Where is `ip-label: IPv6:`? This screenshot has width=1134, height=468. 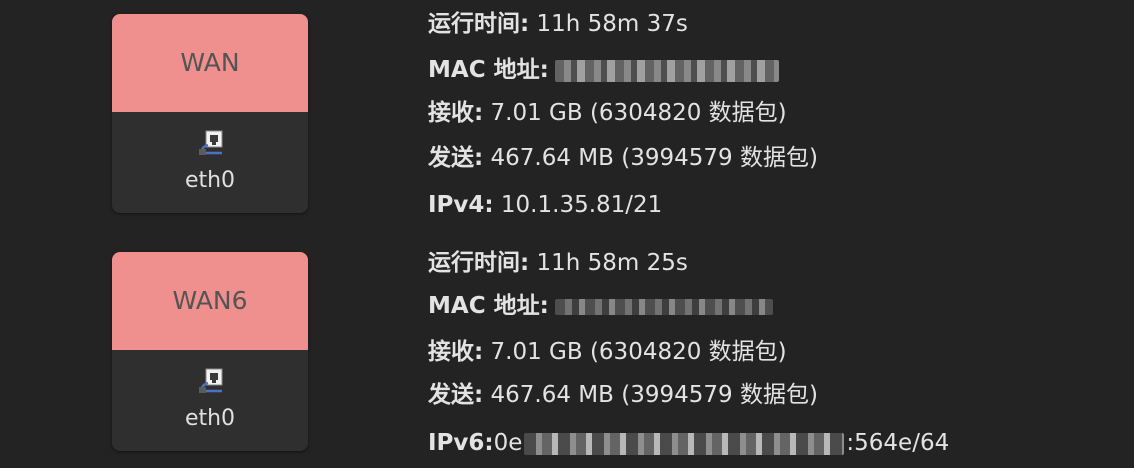
ip-label: IPv6: is located at coordinates (461, 443).